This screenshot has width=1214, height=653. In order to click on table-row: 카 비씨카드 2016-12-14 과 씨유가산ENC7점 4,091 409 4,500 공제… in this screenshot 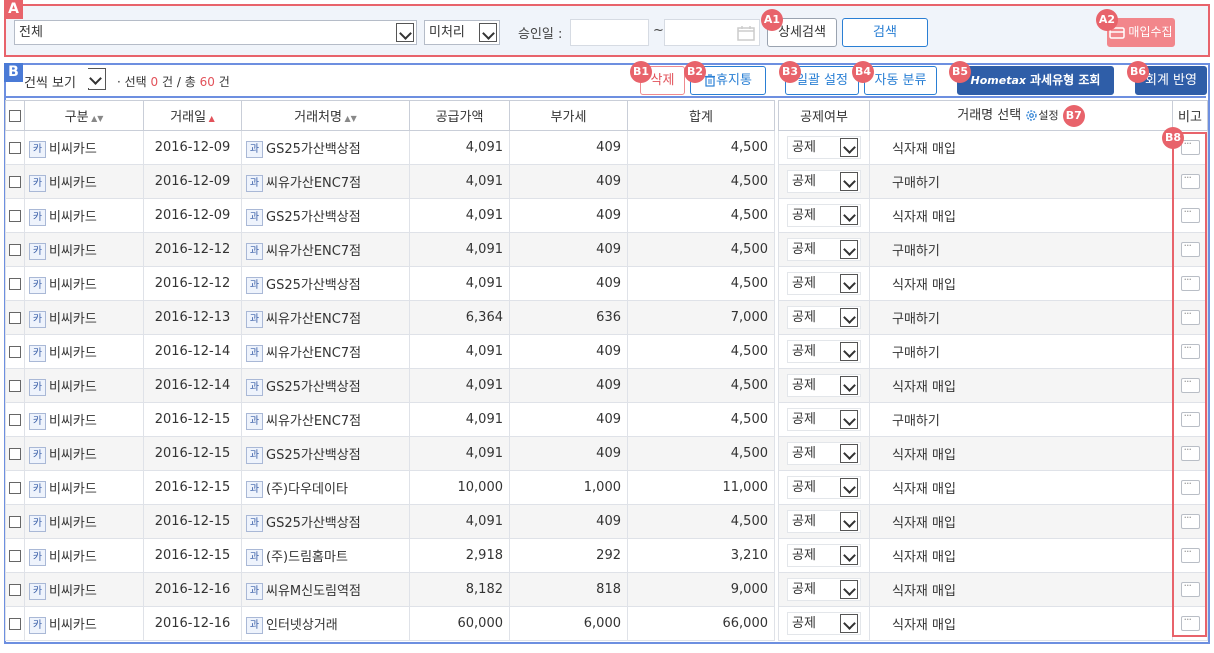, I will do `click(606, 351)`.